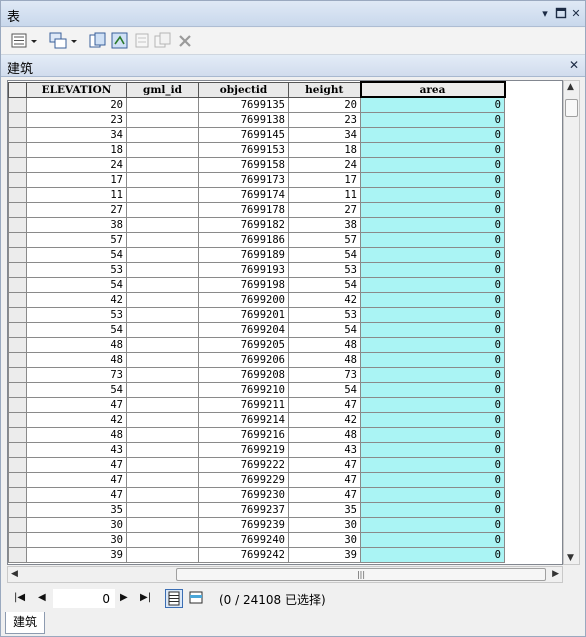  What do you see at coordinates (243, 554) in the screenshot?
I see `cell-objectid: 7699242` at bounding box center [243, 554].